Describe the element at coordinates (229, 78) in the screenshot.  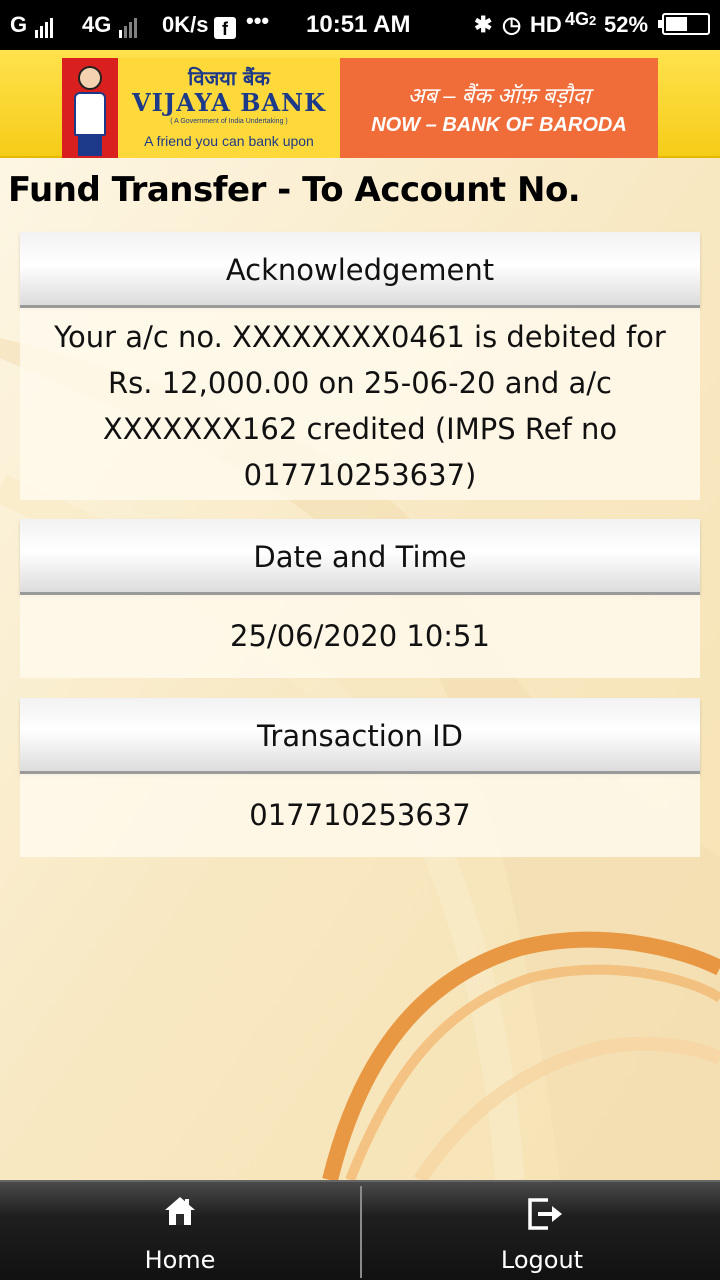
I see `bank-name-hindi: विजया बैंक` at that location.